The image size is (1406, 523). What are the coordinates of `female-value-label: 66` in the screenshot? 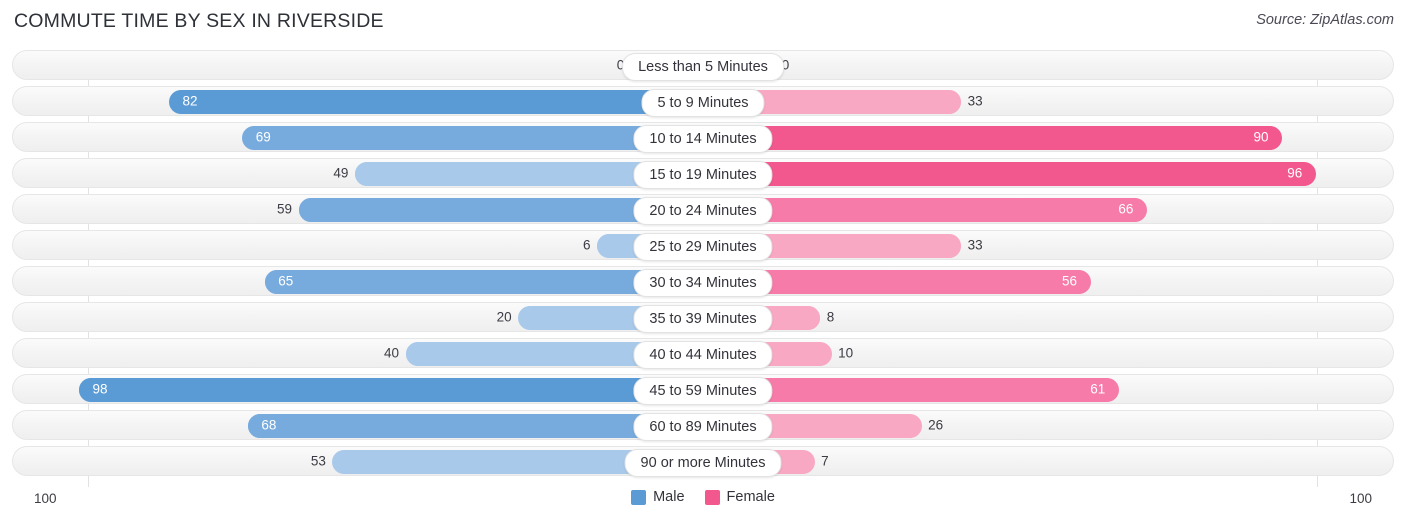 It's located at (1126, 209).